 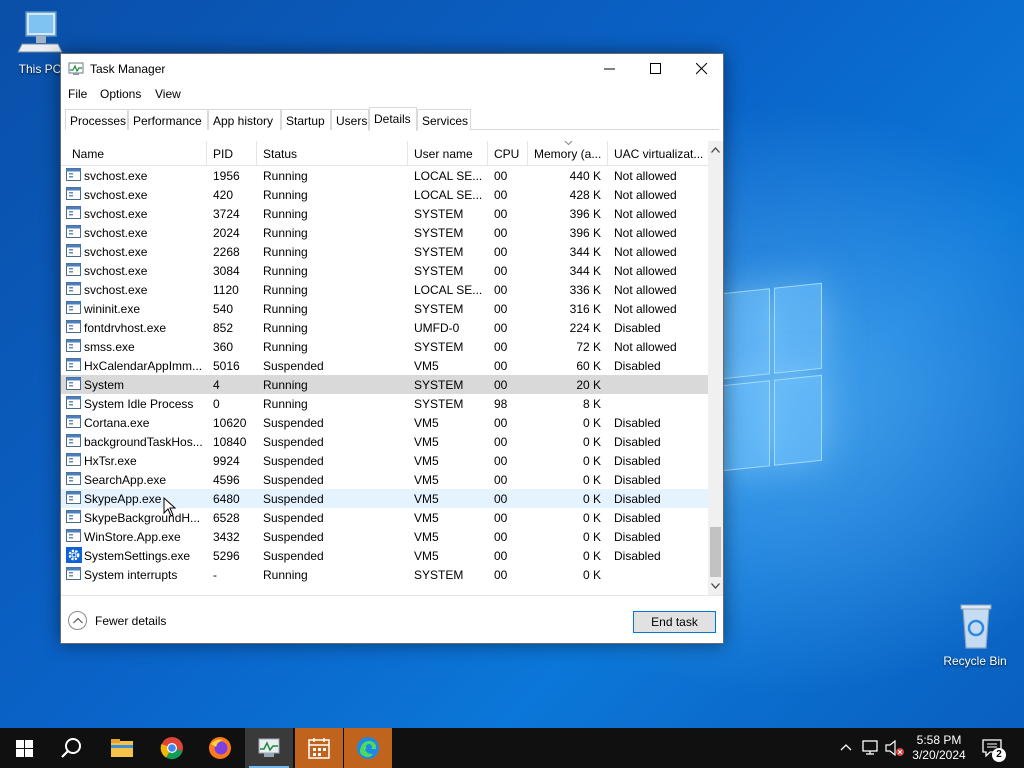 I want to click on tab-app-history: App history, so click(x=244, y=119).